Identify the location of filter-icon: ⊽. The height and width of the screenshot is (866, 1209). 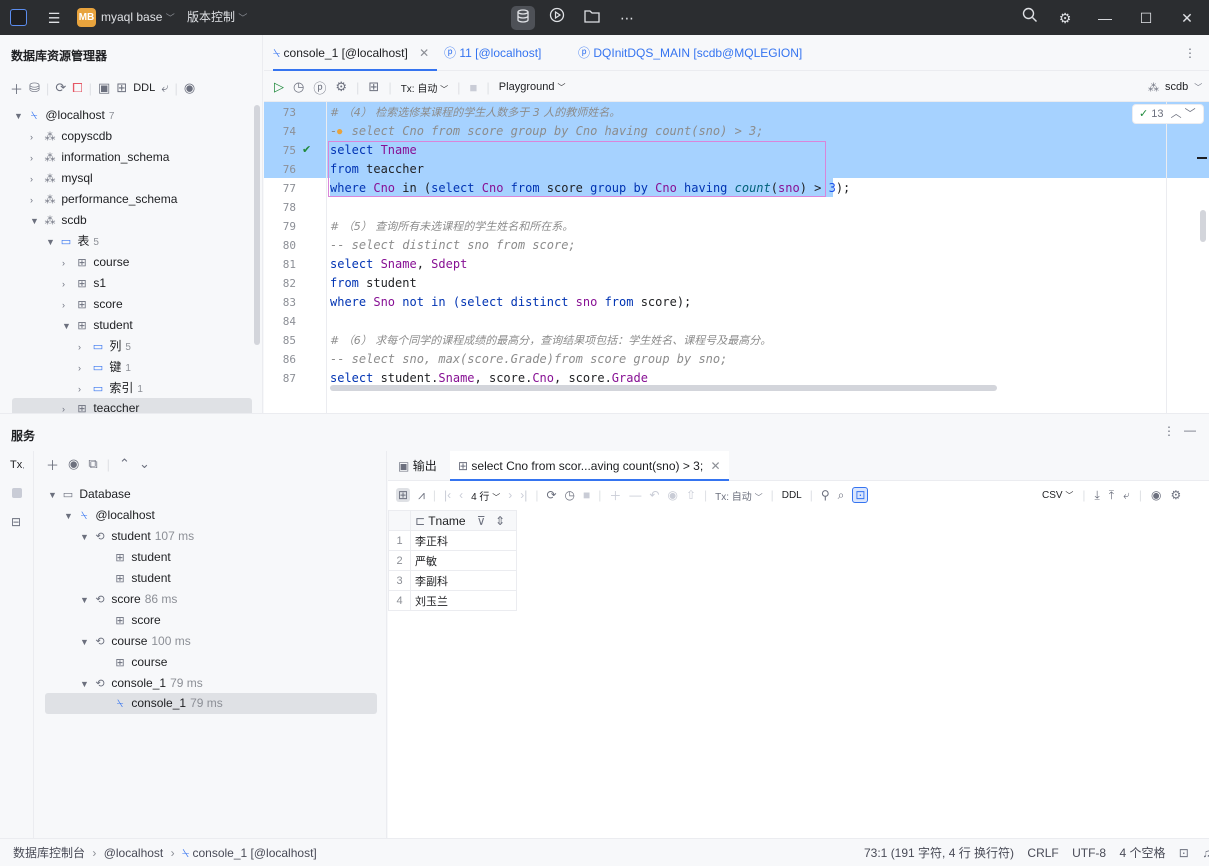
(481, 521).